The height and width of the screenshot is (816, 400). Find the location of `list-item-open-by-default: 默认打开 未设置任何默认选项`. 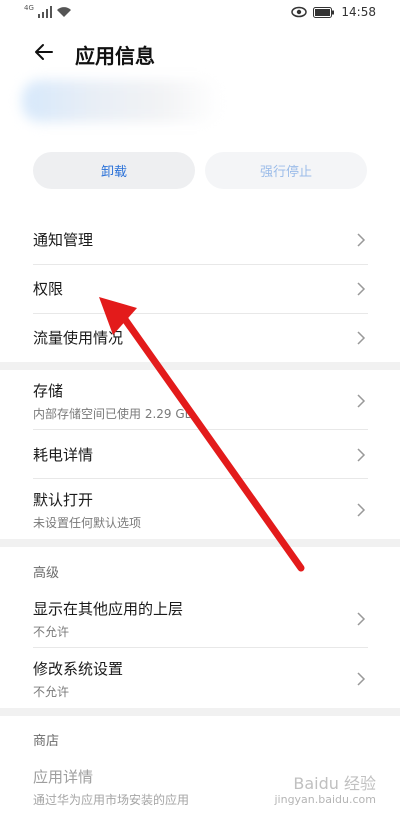

list-item-open-by-default: 默认打开 未设置任何默认选项 is located at coordinates (200, 510).